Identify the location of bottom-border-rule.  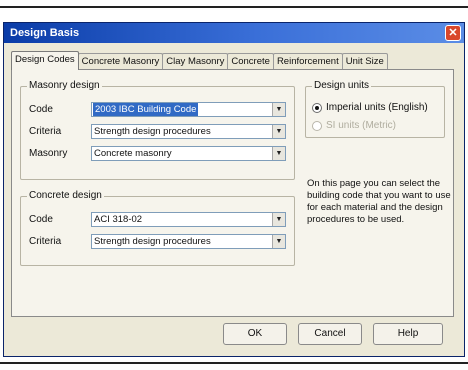
(234, 363).